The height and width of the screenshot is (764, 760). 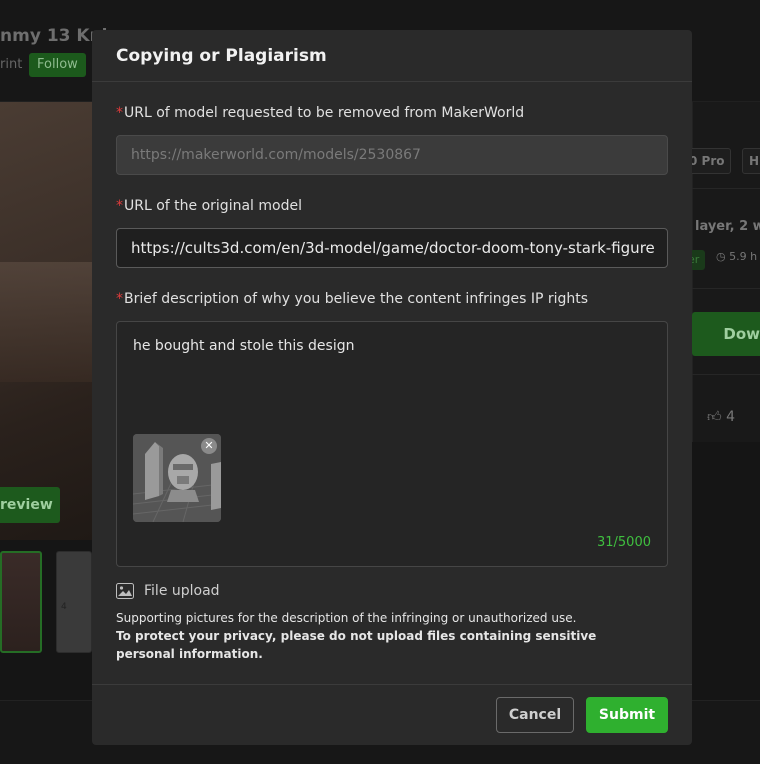 I want to click on cancel-button: Cancel, so click(x=535, y=715).